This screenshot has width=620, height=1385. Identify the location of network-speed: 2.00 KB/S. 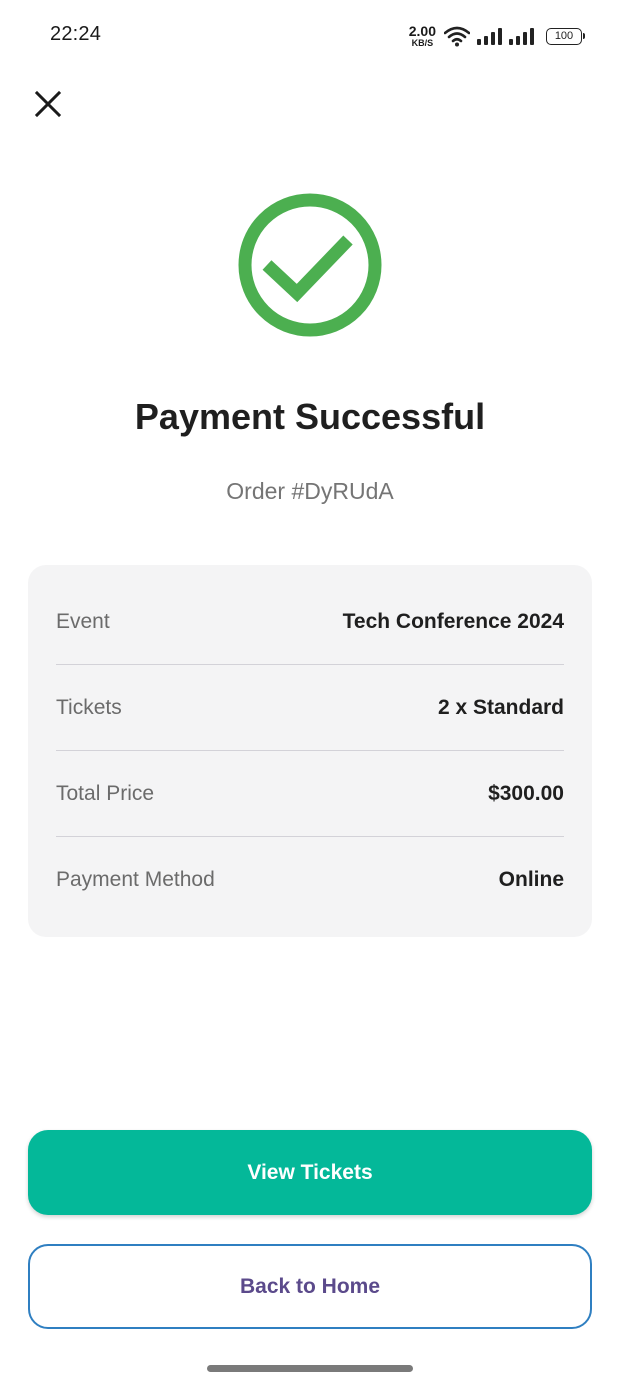
(422, 36).